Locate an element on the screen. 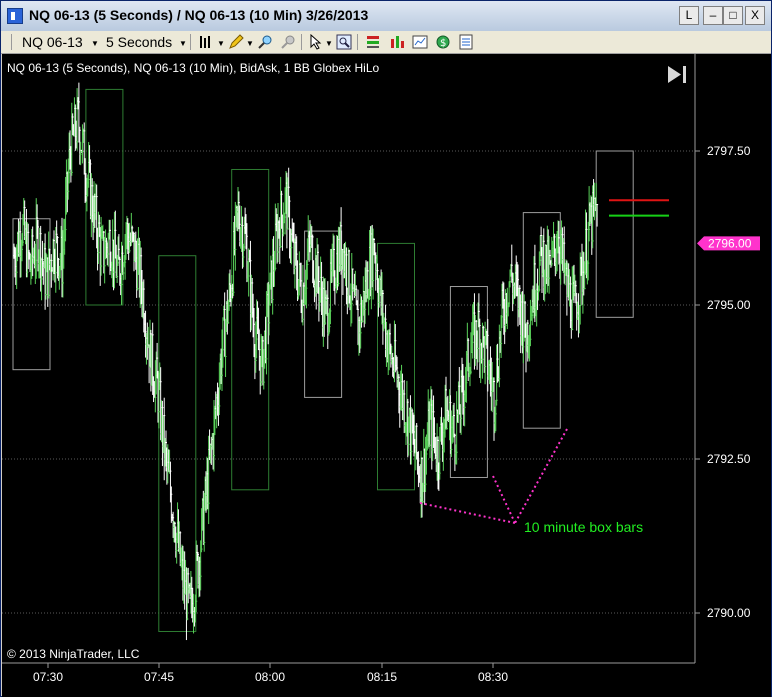 The width and height of the screenshot is (772, 697). zoom-in-icon is located at coordinates (265, 42).